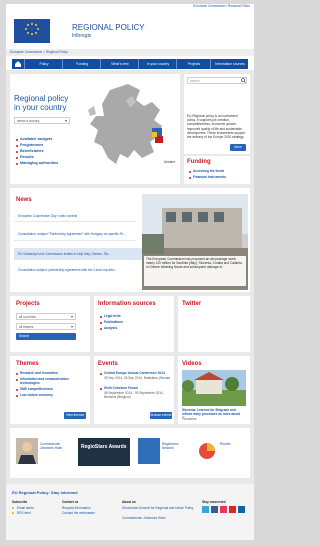 The image size is (320, 546). I want to click on funding-link: Financial instruments, so click(220, 177).